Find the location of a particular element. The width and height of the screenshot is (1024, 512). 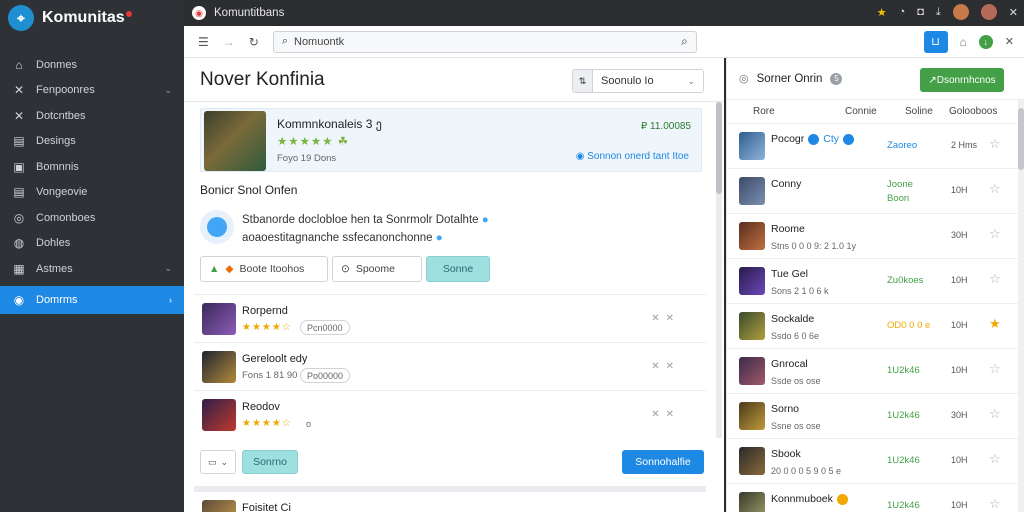

item-score: 1U2k46 is located at coordinates (903, 505).